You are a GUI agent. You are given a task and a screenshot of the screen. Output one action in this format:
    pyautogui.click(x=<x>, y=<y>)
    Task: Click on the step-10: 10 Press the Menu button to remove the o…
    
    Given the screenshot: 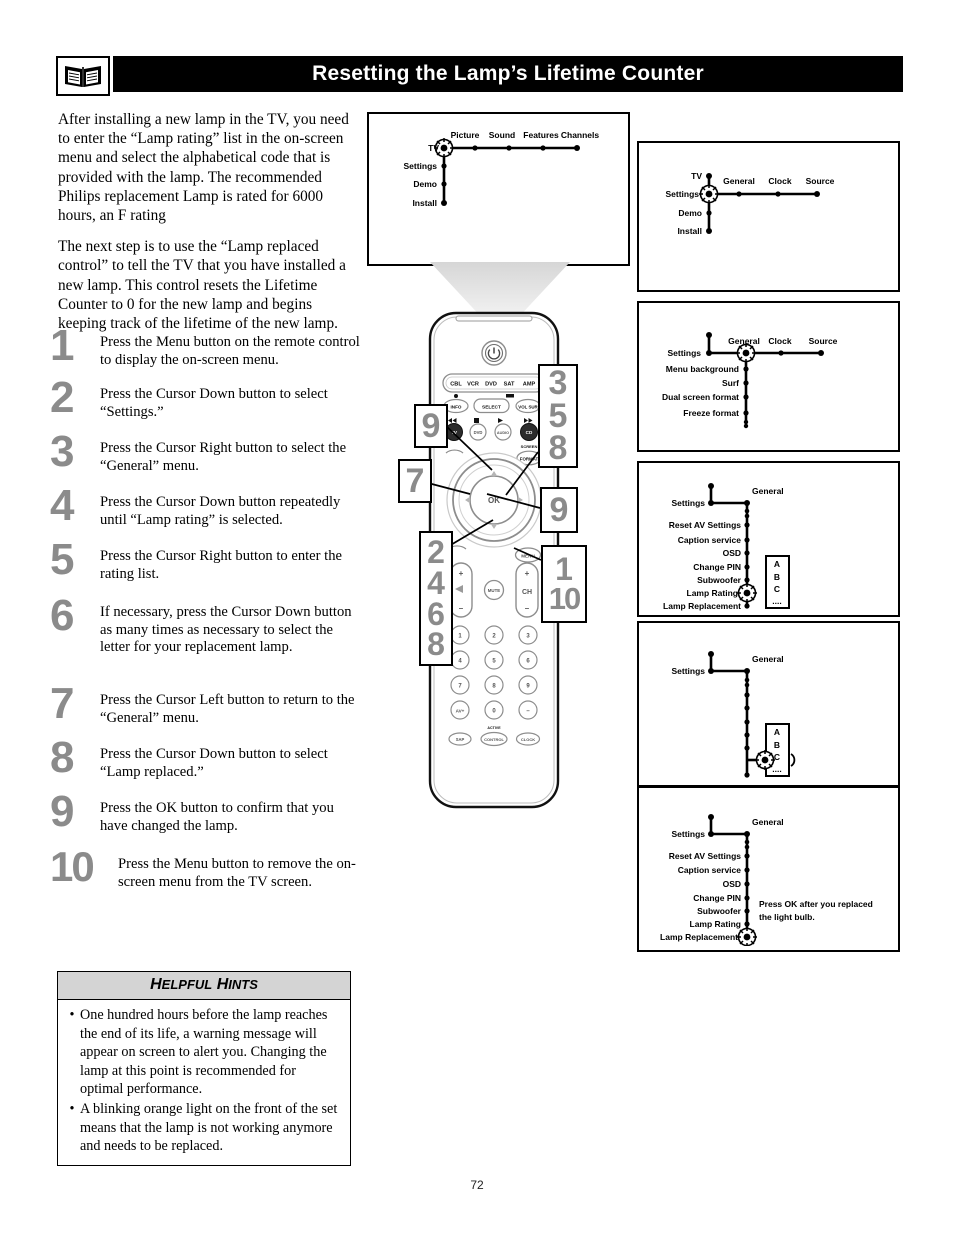 What is the action you would take?
    pyautogui.click(x=205, y=875)
    